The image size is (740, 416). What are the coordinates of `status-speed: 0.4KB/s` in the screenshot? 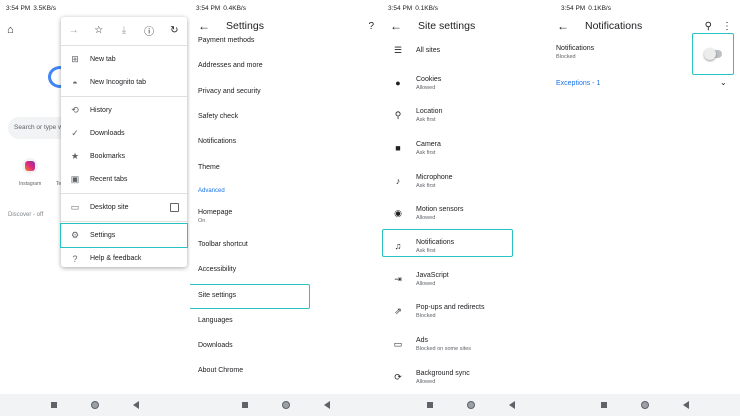 It's located at (234, 8).